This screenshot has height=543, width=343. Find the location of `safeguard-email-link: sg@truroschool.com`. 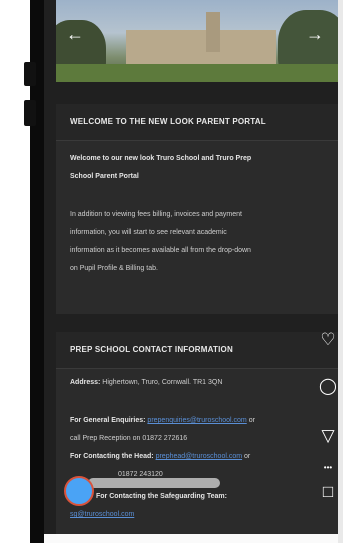

safeguard-email-link: sg@truroschool.com is located at coordinates (102, 514).